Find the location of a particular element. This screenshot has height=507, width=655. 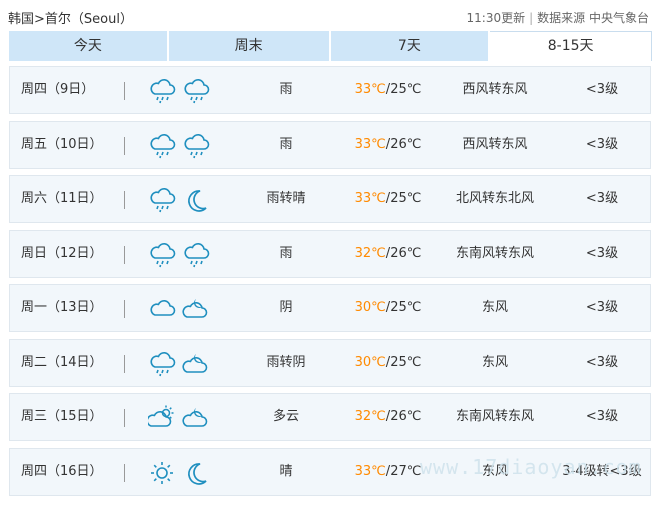

temperature-range: 33℃/26℃ is located at coordinates (388, 145).